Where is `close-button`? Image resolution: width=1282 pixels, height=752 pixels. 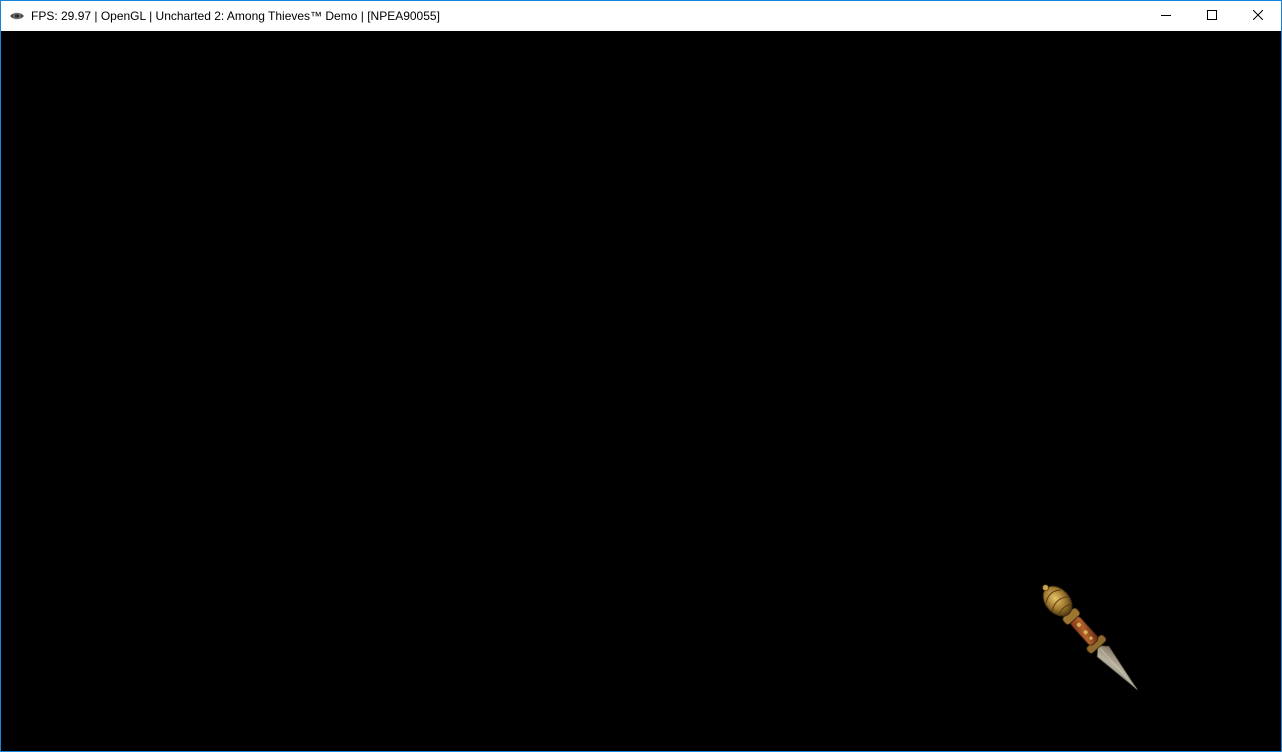 close-button is located at coordinates (1258, 16).